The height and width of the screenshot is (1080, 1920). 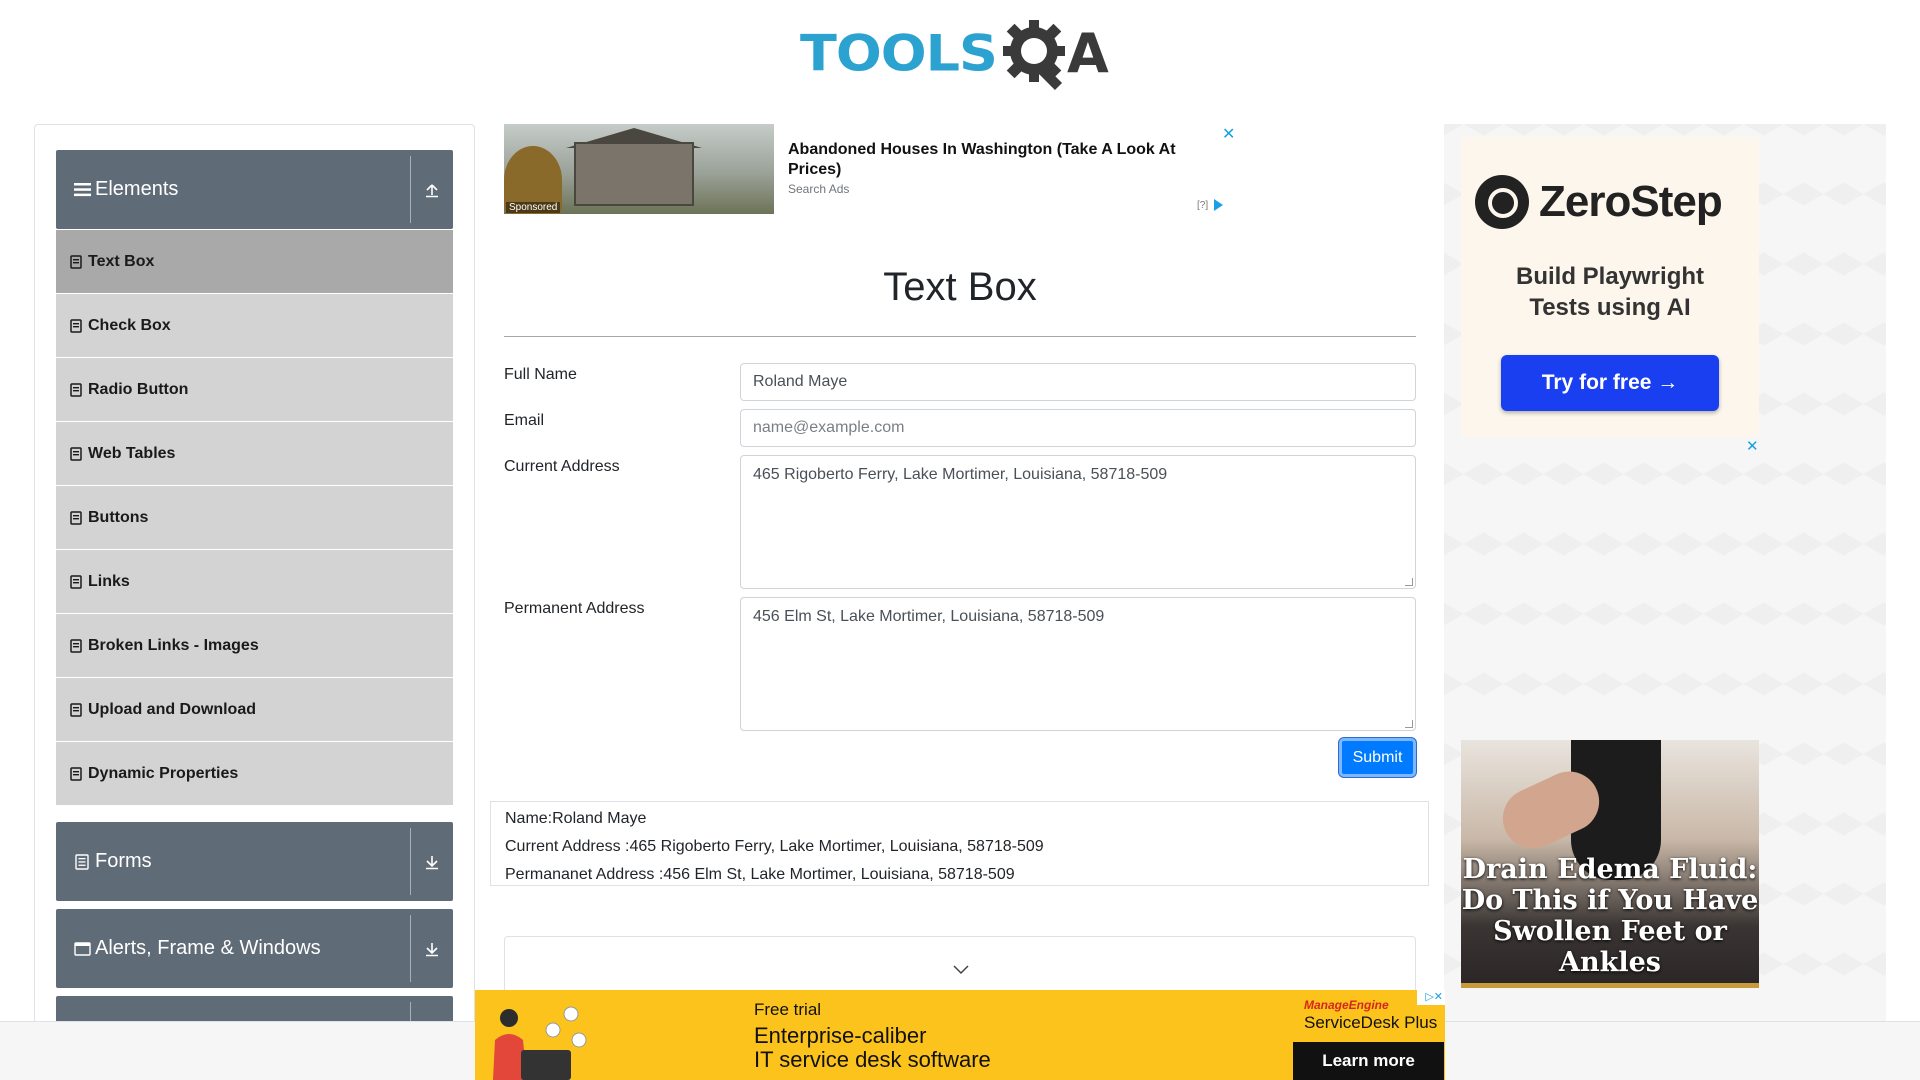 I want to click on form-icon, so click(x=82, y=862).